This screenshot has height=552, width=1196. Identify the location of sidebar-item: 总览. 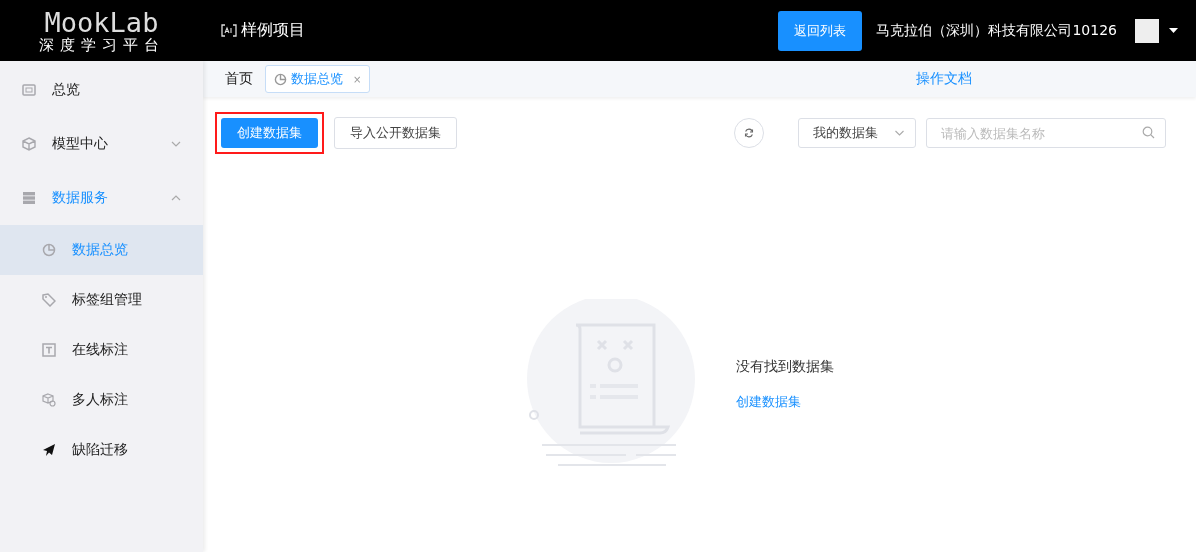
(101, 90).